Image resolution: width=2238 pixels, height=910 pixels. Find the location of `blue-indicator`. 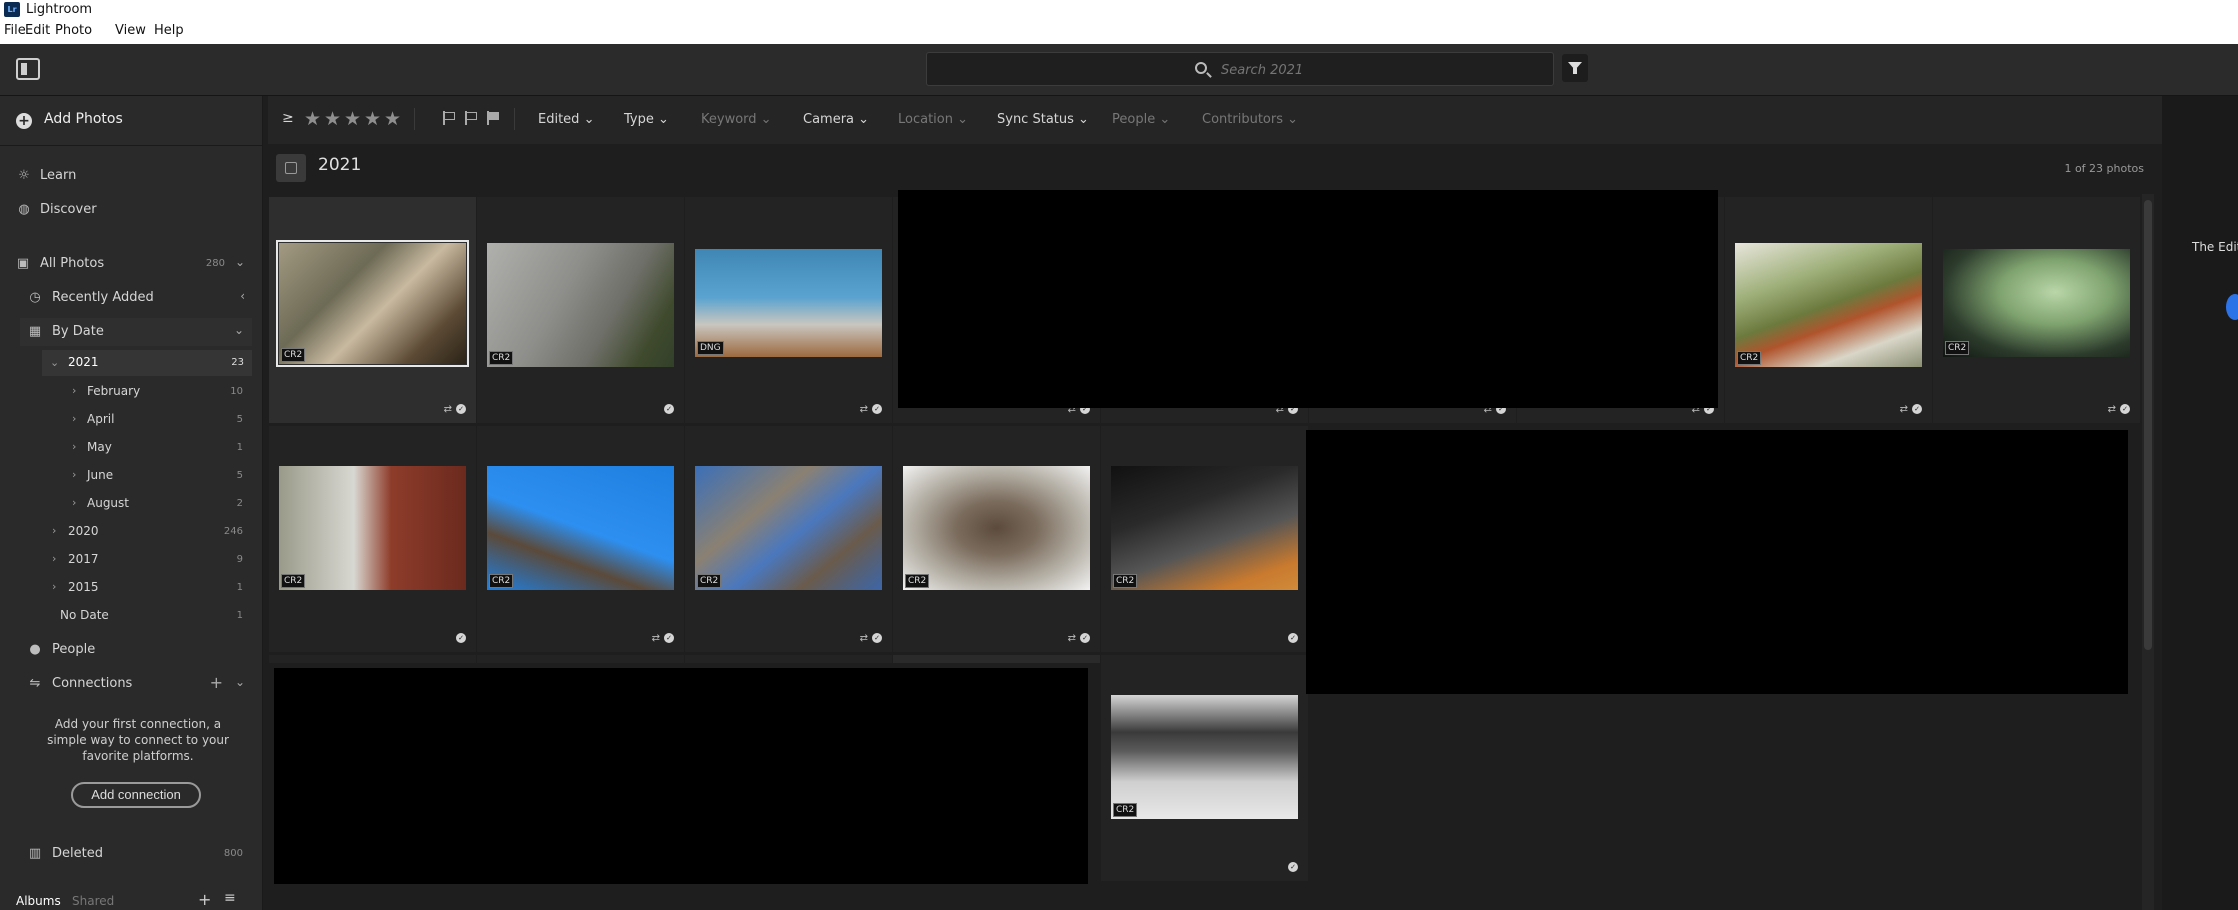

blue-indicator is located at coordinates (2232, 307).